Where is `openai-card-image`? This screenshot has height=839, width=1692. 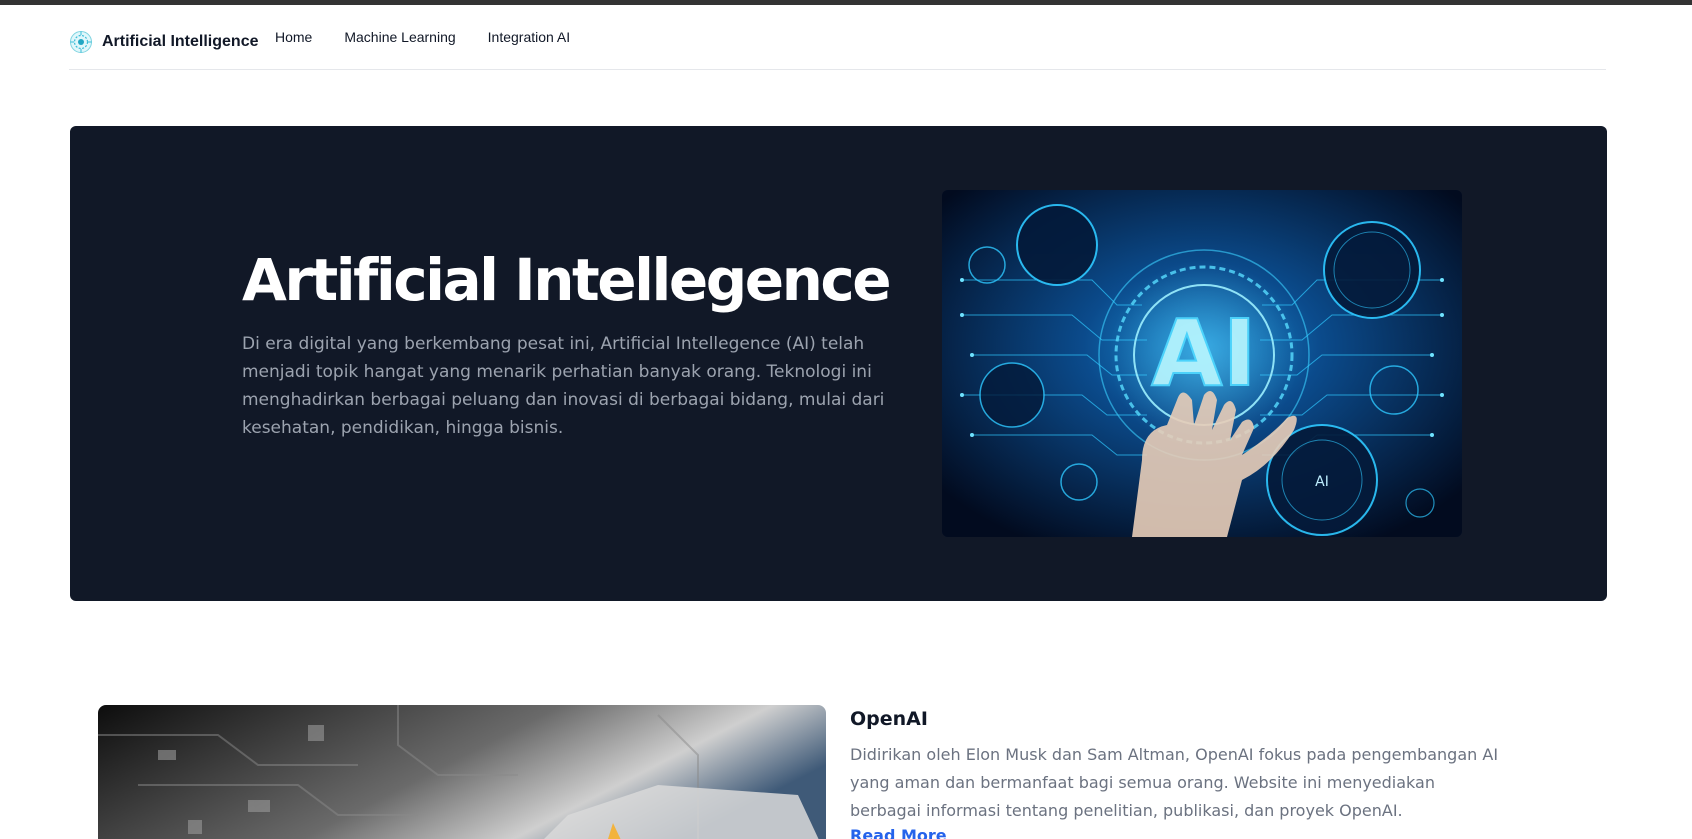
openai-card-image is located at coordinates (462, 772).